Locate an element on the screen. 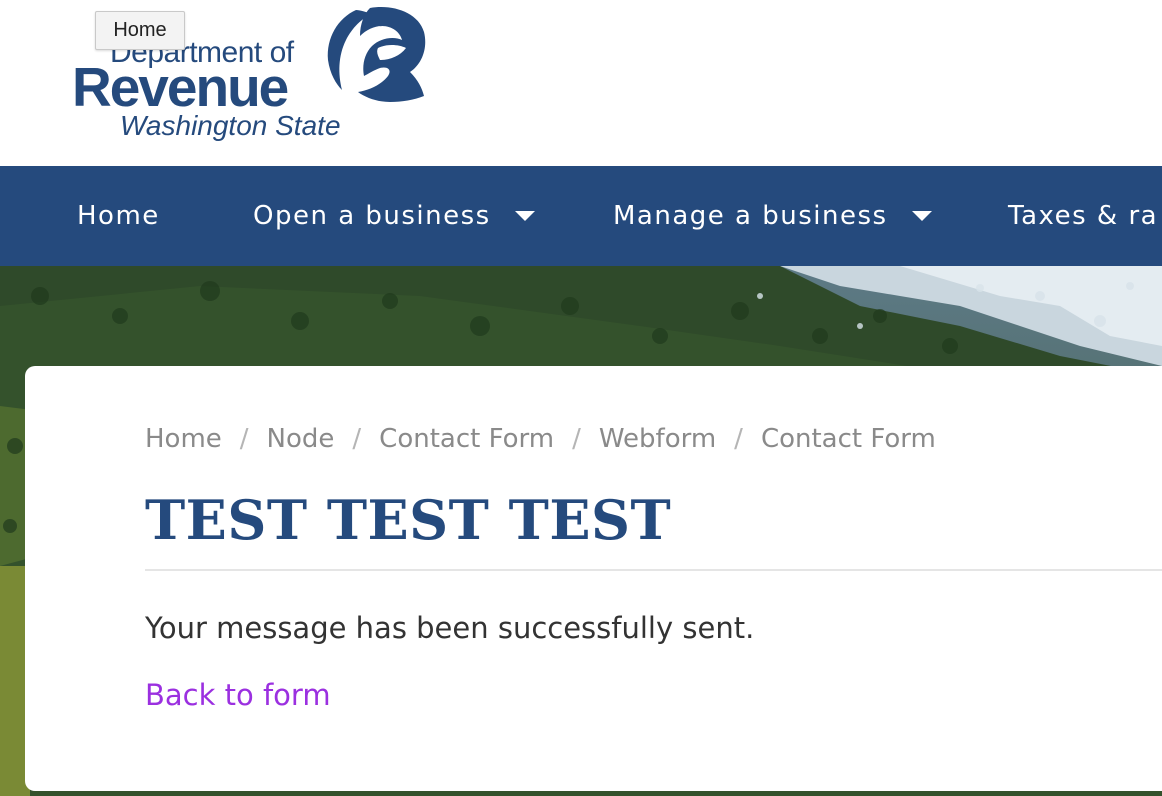 The height and width of the screenshot is (796, 1162). back-to-form-link: Back to form is located at coordinates (238, 695).